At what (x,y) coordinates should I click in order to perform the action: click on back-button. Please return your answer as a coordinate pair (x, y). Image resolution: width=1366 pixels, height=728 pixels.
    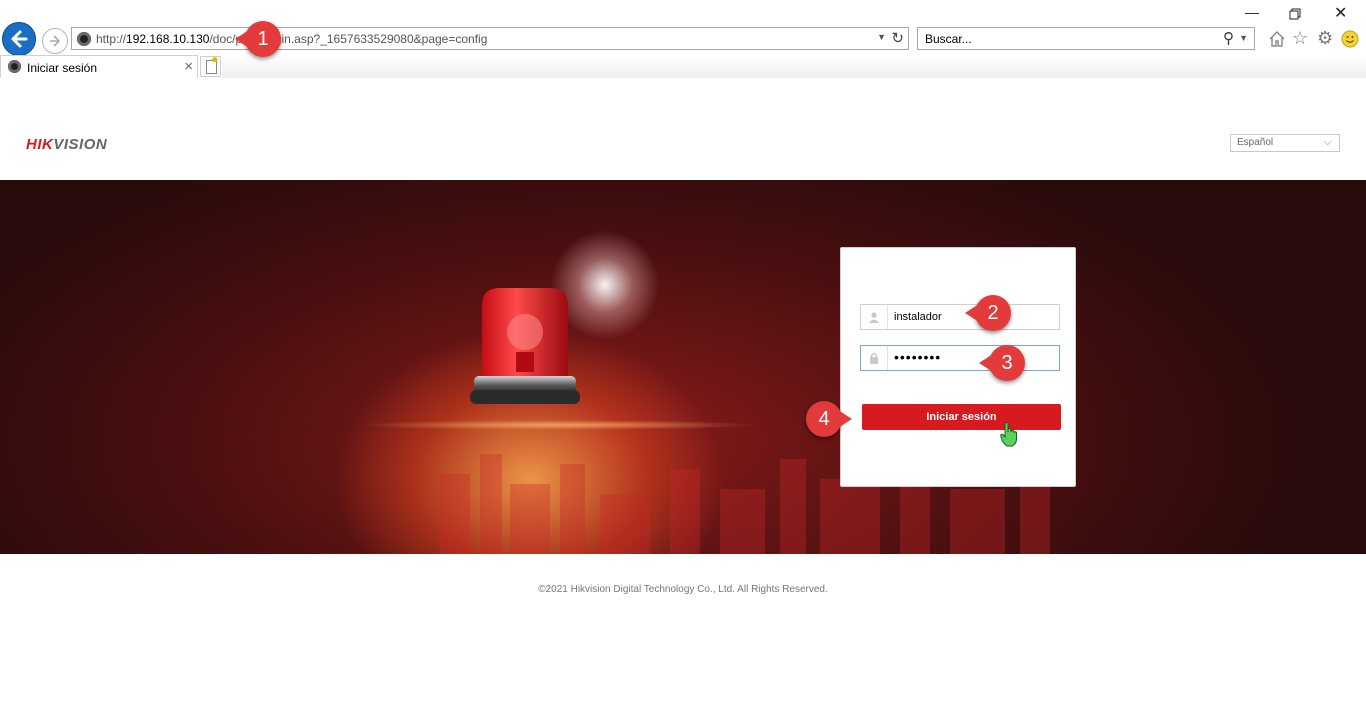
    Looking at the image, I should click on (19, 39).